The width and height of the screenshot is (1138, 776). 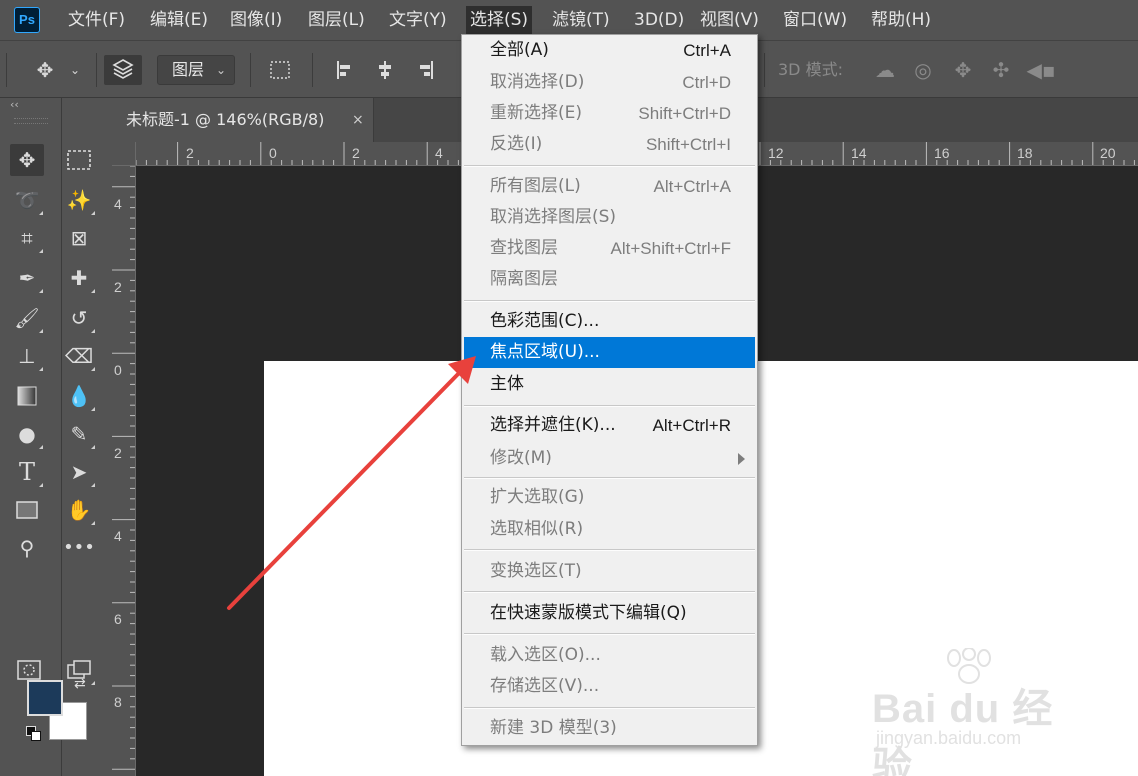 I want to click on menu-item-shortcut: Alt+Shift+Ctrl+F, so click(x=670, y=248).